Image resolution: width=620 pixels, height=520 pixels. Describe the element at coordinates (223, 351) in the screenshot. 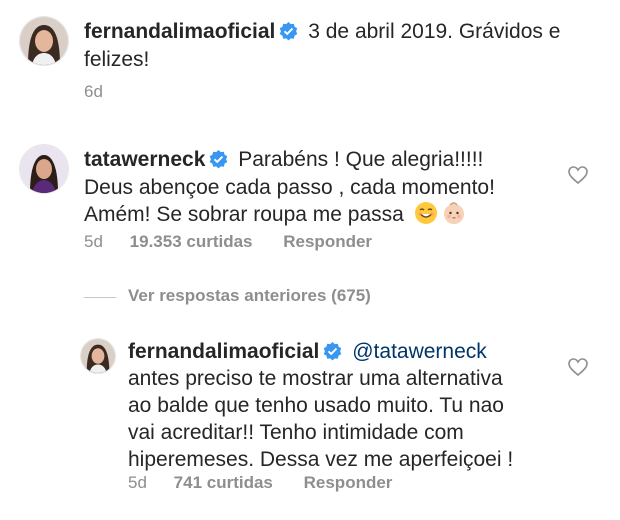

I see `reply-username: fernandalimaoficial` at that location.